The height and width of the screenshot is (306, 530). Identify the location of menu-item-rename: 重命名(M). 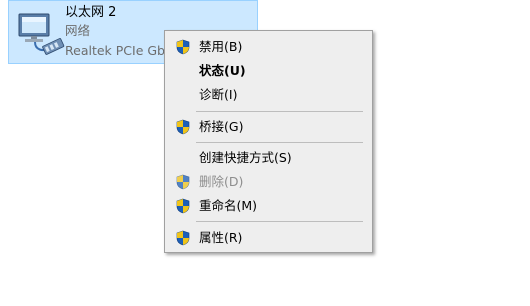
(268, 206).